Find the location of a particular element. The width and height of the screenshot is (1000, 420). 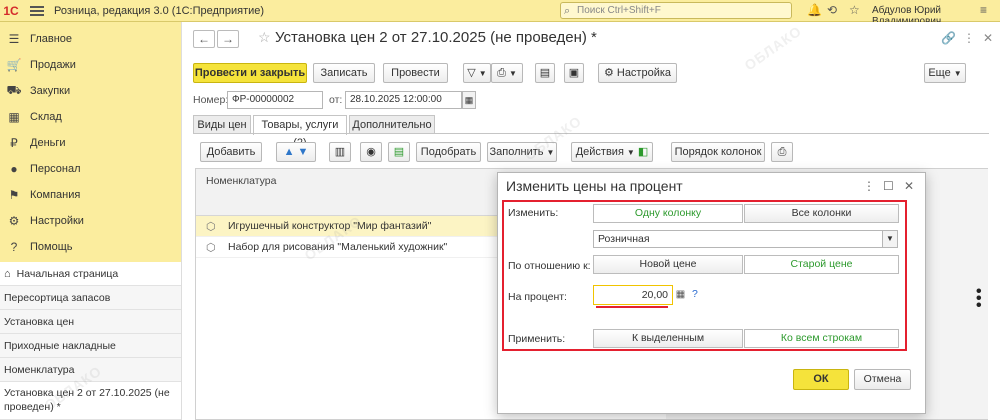

sidebar-item-label: Главное is located at coordinates (51, 39).